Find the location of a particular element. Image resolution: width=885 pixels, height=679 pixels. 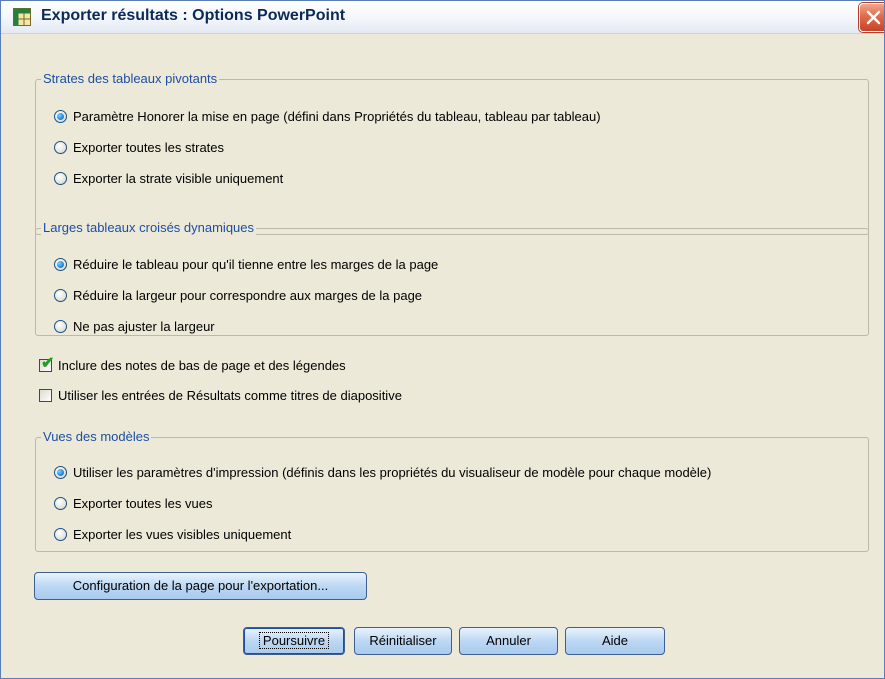

help-button: Aide is located at coordinates (615, 641).